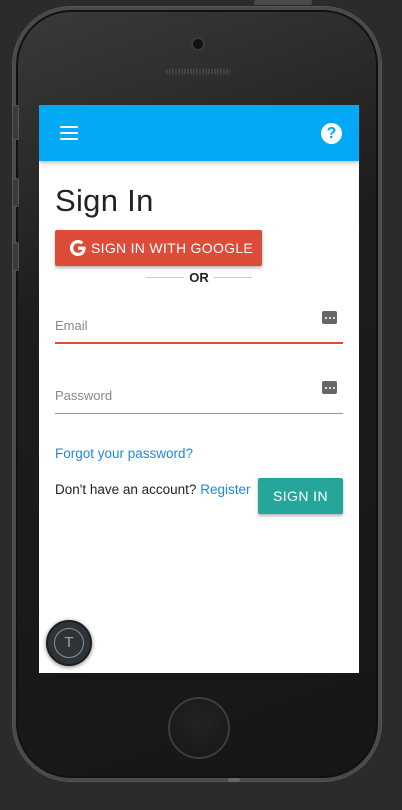 This screenshot has height=810, width=402. I want to click on email-placeholder: Email, so click(71, 325).